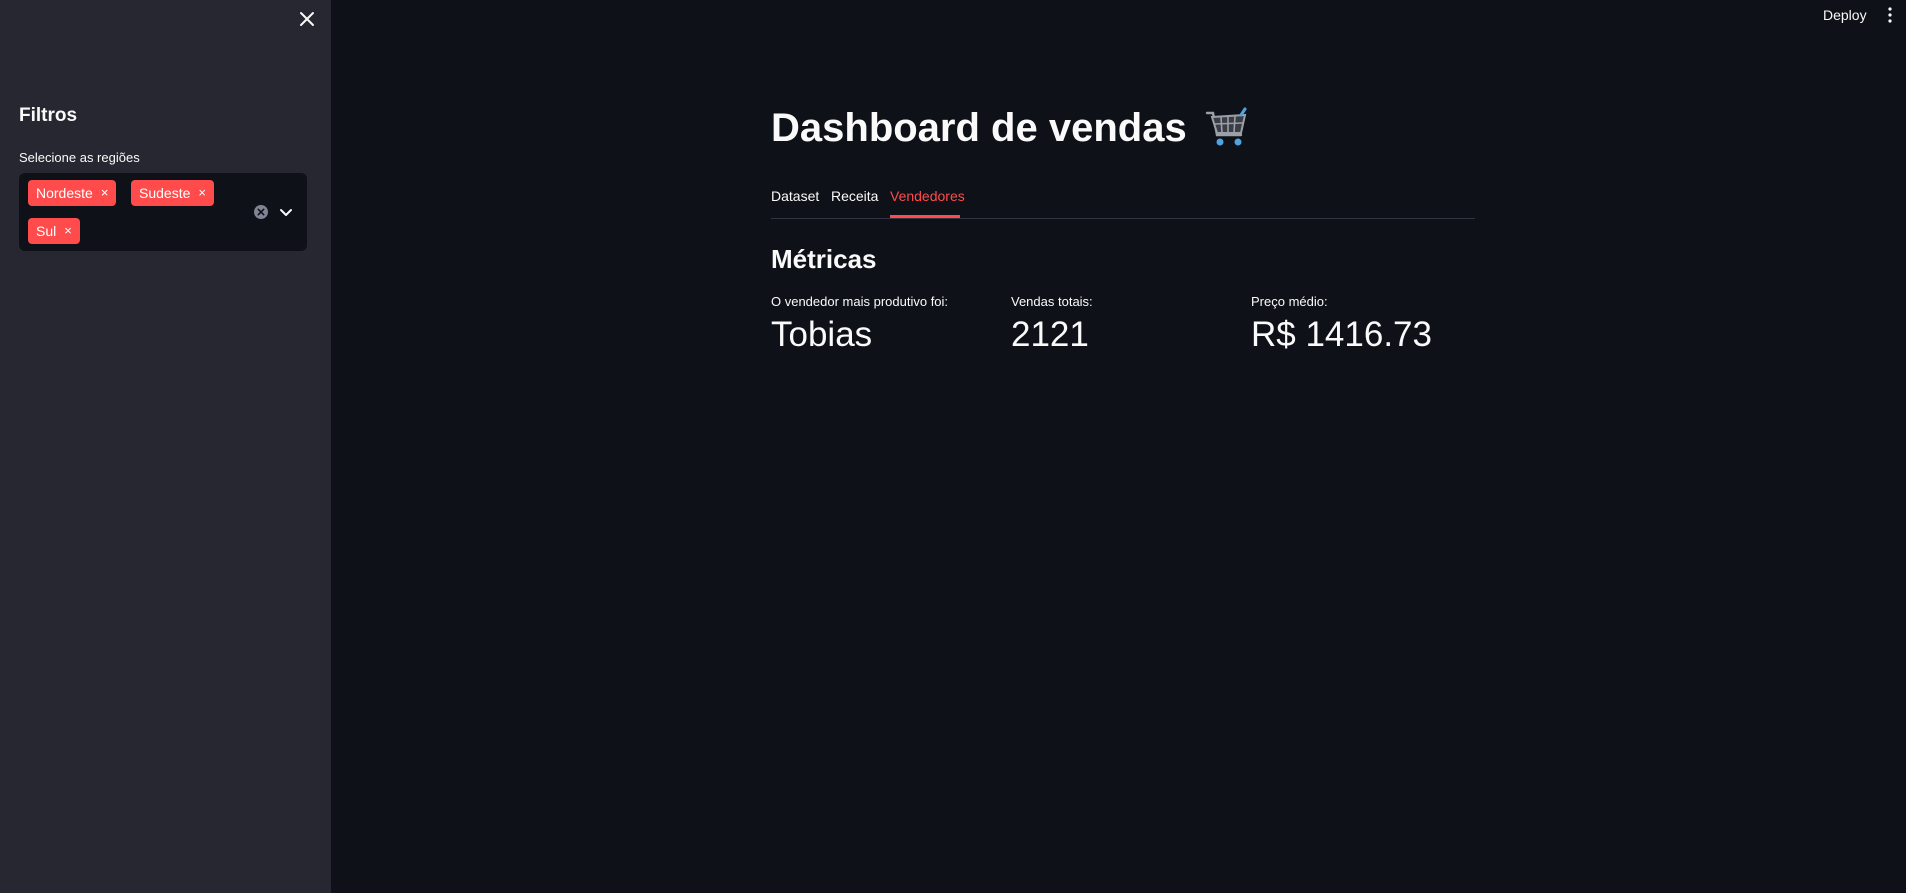 Image resolution: width=1906 pixels, height=893 pixels. I want to click on metric-label: O vendedor mais produtivo foi:, so click(860, 301).